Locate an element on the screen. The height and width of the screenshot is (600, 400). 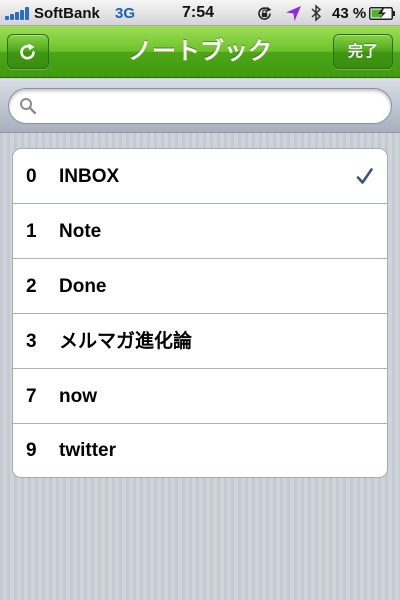
status-bar: SoftBank 3G 7:54 43 % is located at coordinates (200, 13).